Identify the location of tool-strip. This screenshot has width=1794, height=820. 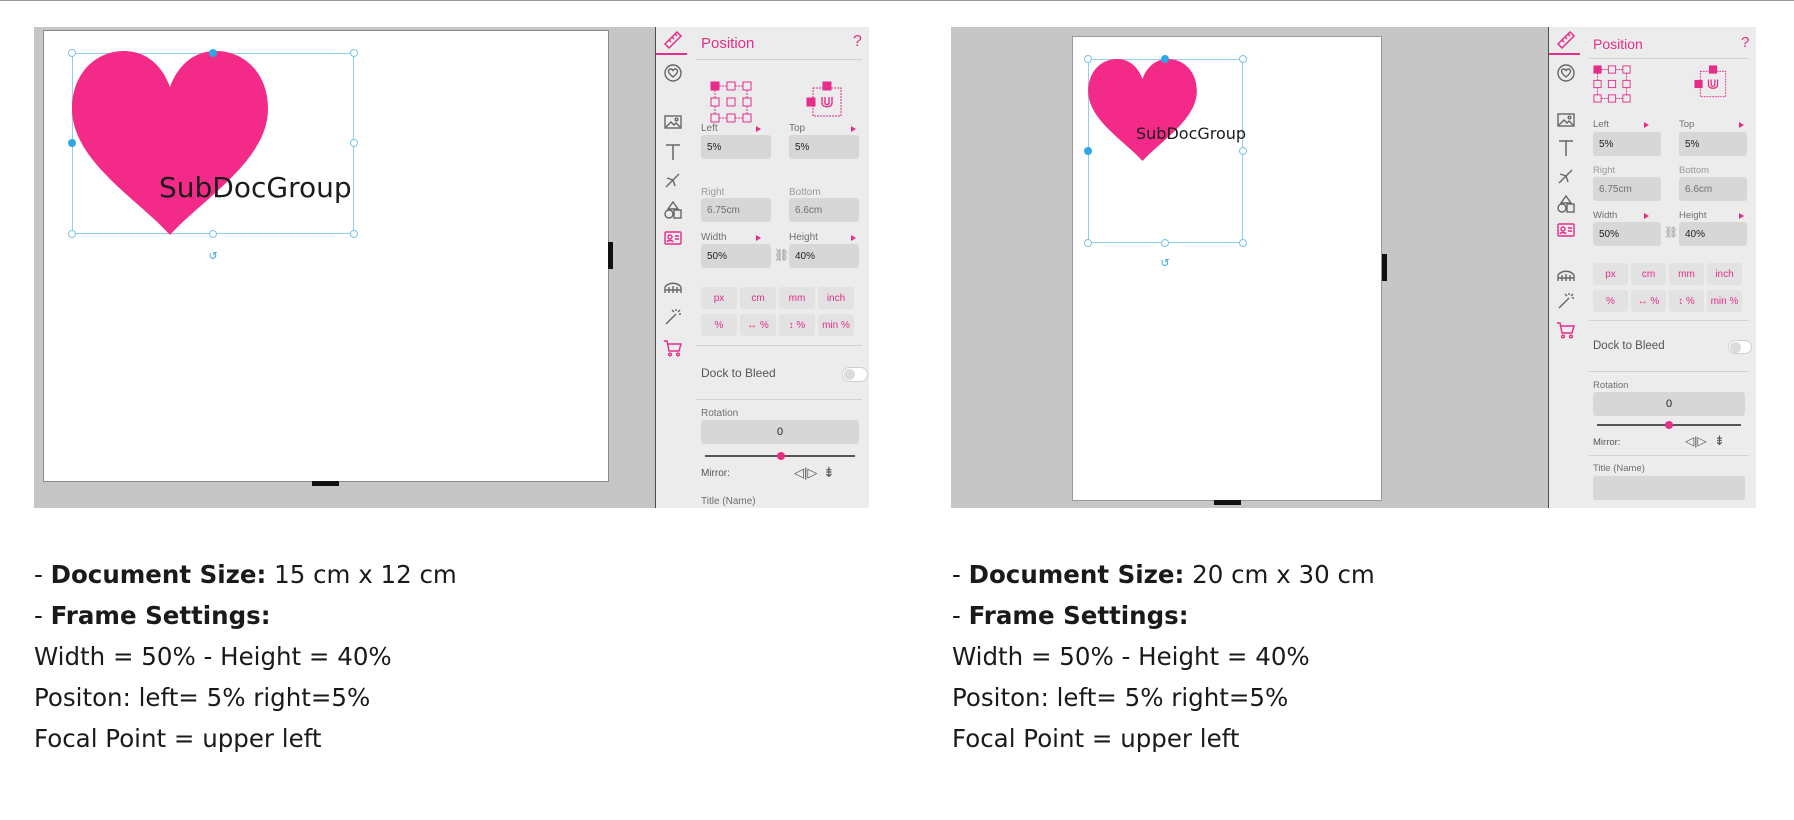
(671, 267).